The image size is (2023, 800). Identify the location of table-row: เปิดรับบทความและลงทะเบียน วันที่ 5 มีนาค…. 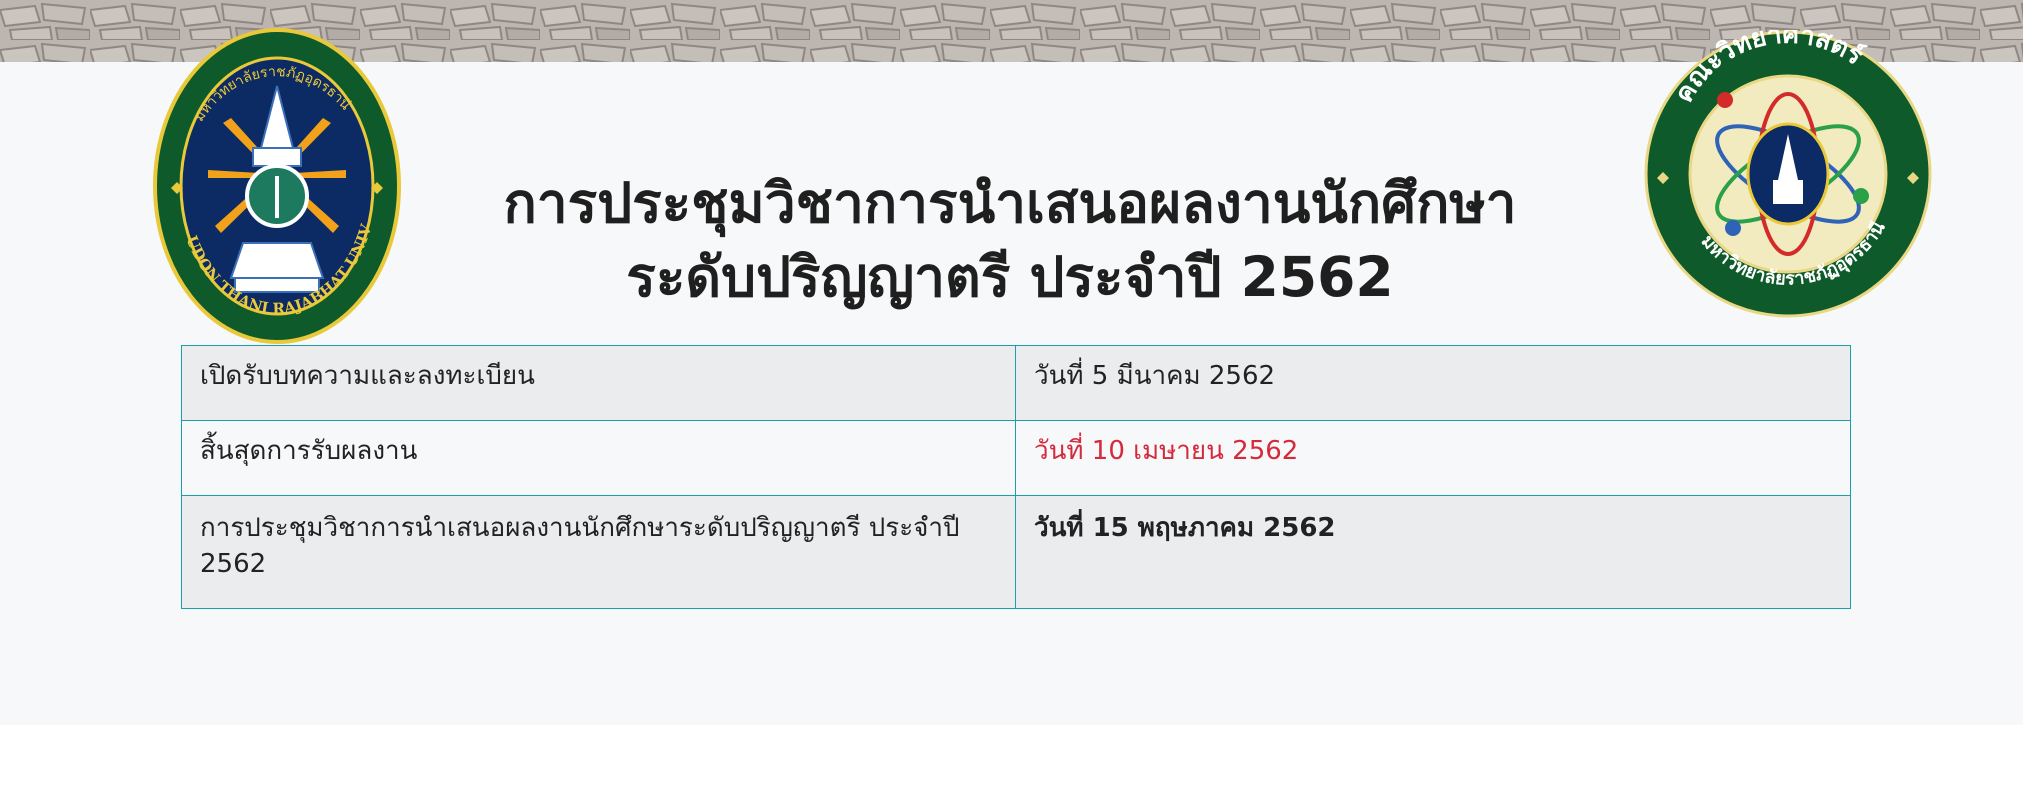
(1016, 383).